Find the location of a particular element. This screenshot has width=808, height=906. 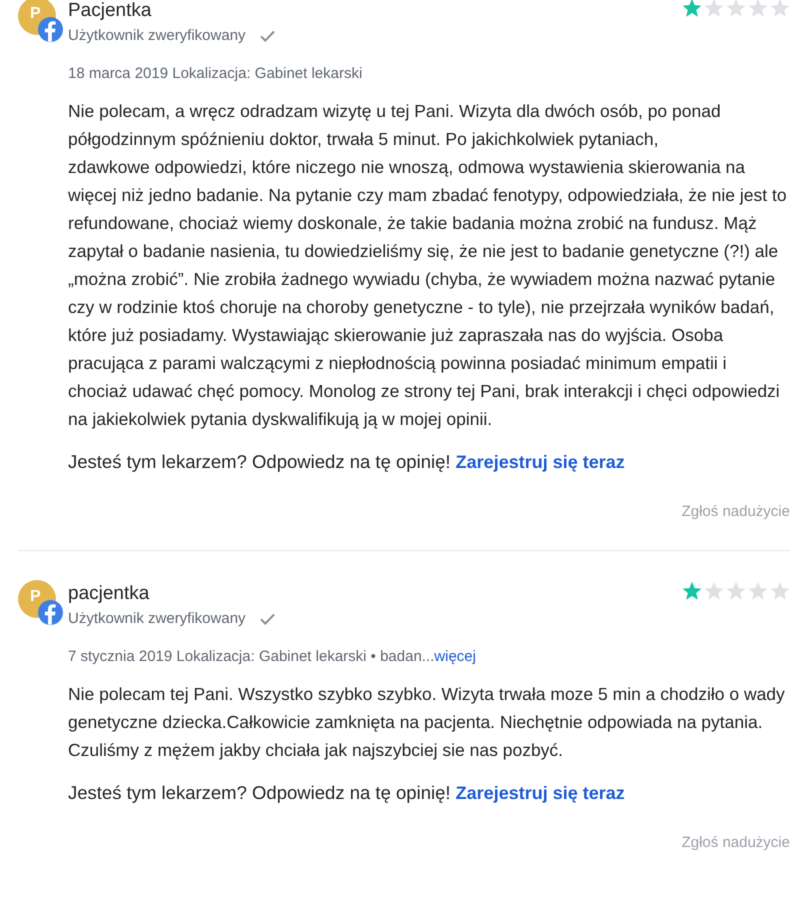

author-name: Pacjentka is located at coordinates (110, 11).